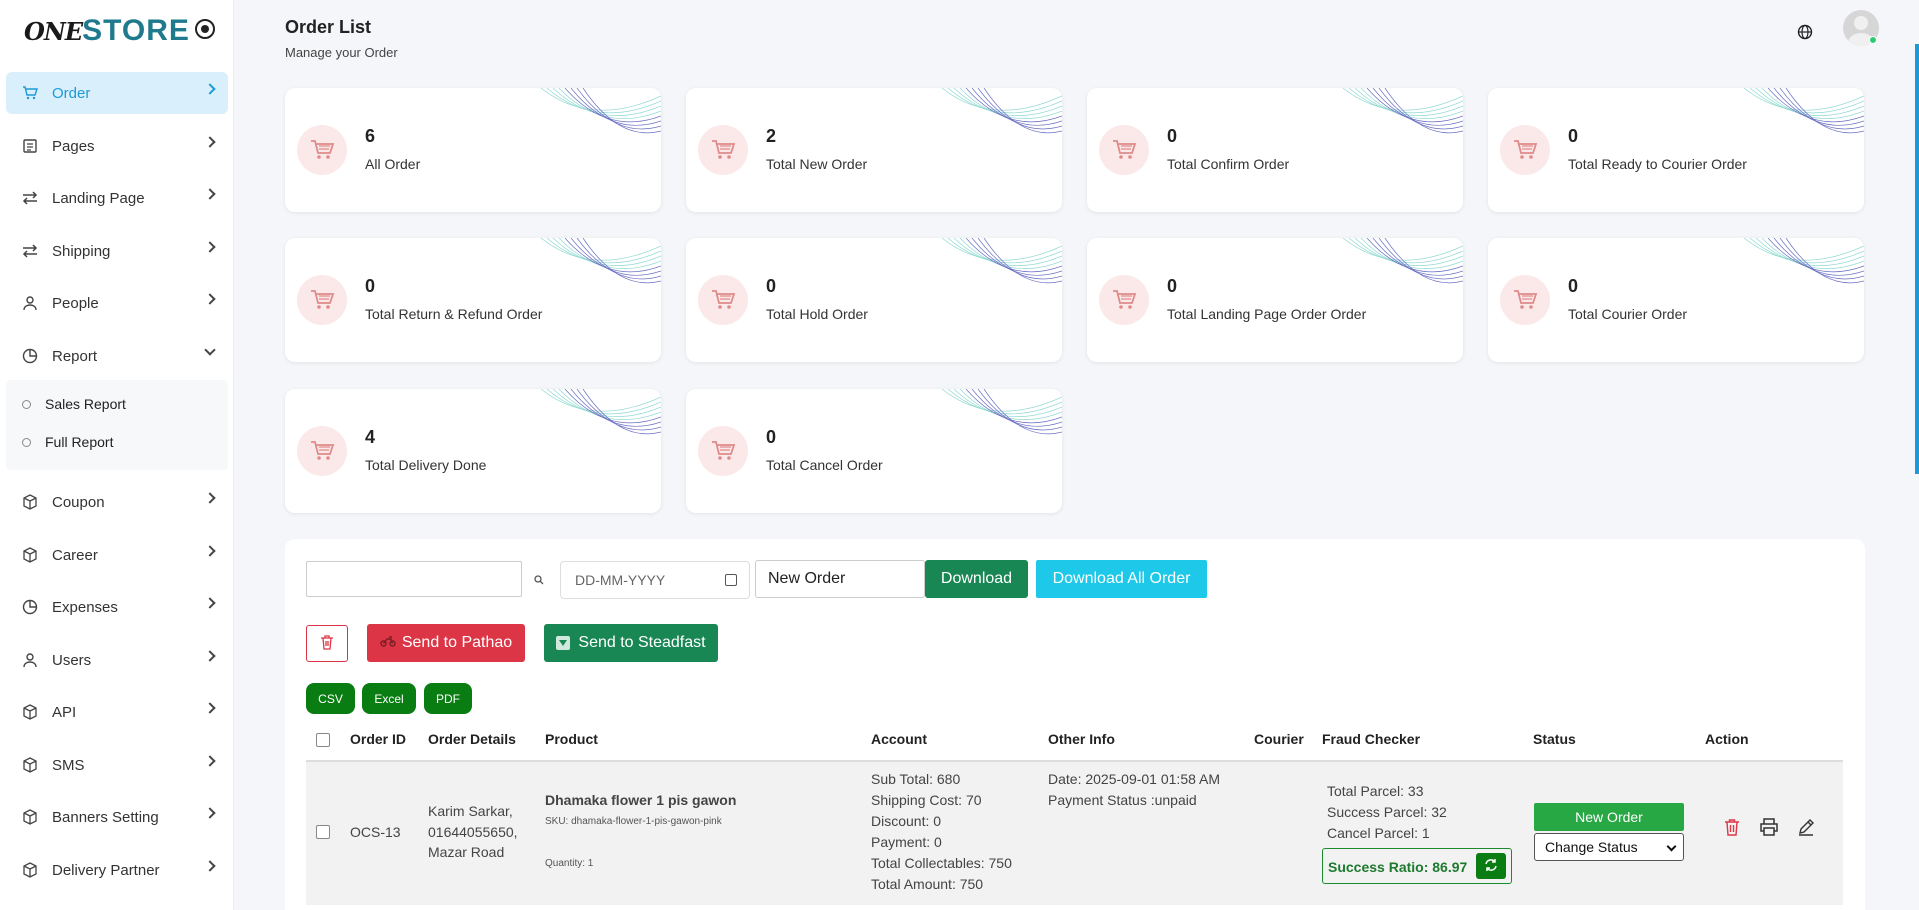 The height and width of the screenshot is (910, 1919). I want to click on stat-label: Total Cancel Order, so click(824, 465).